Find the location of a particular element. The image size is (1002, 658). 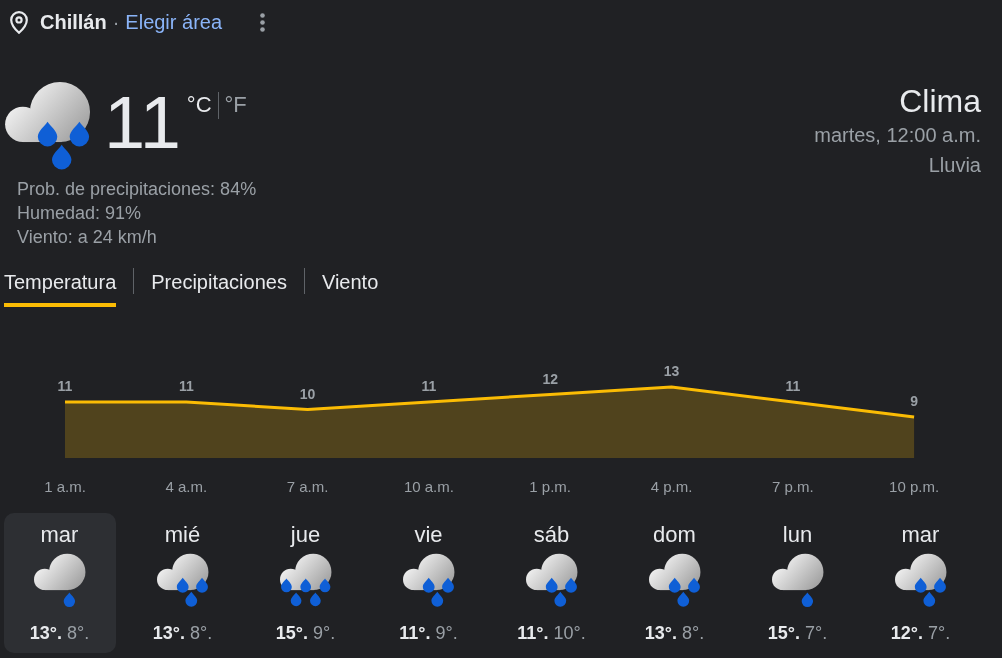

day-forecast: vie 11°. 9°. is located at coordinates (428, 583).